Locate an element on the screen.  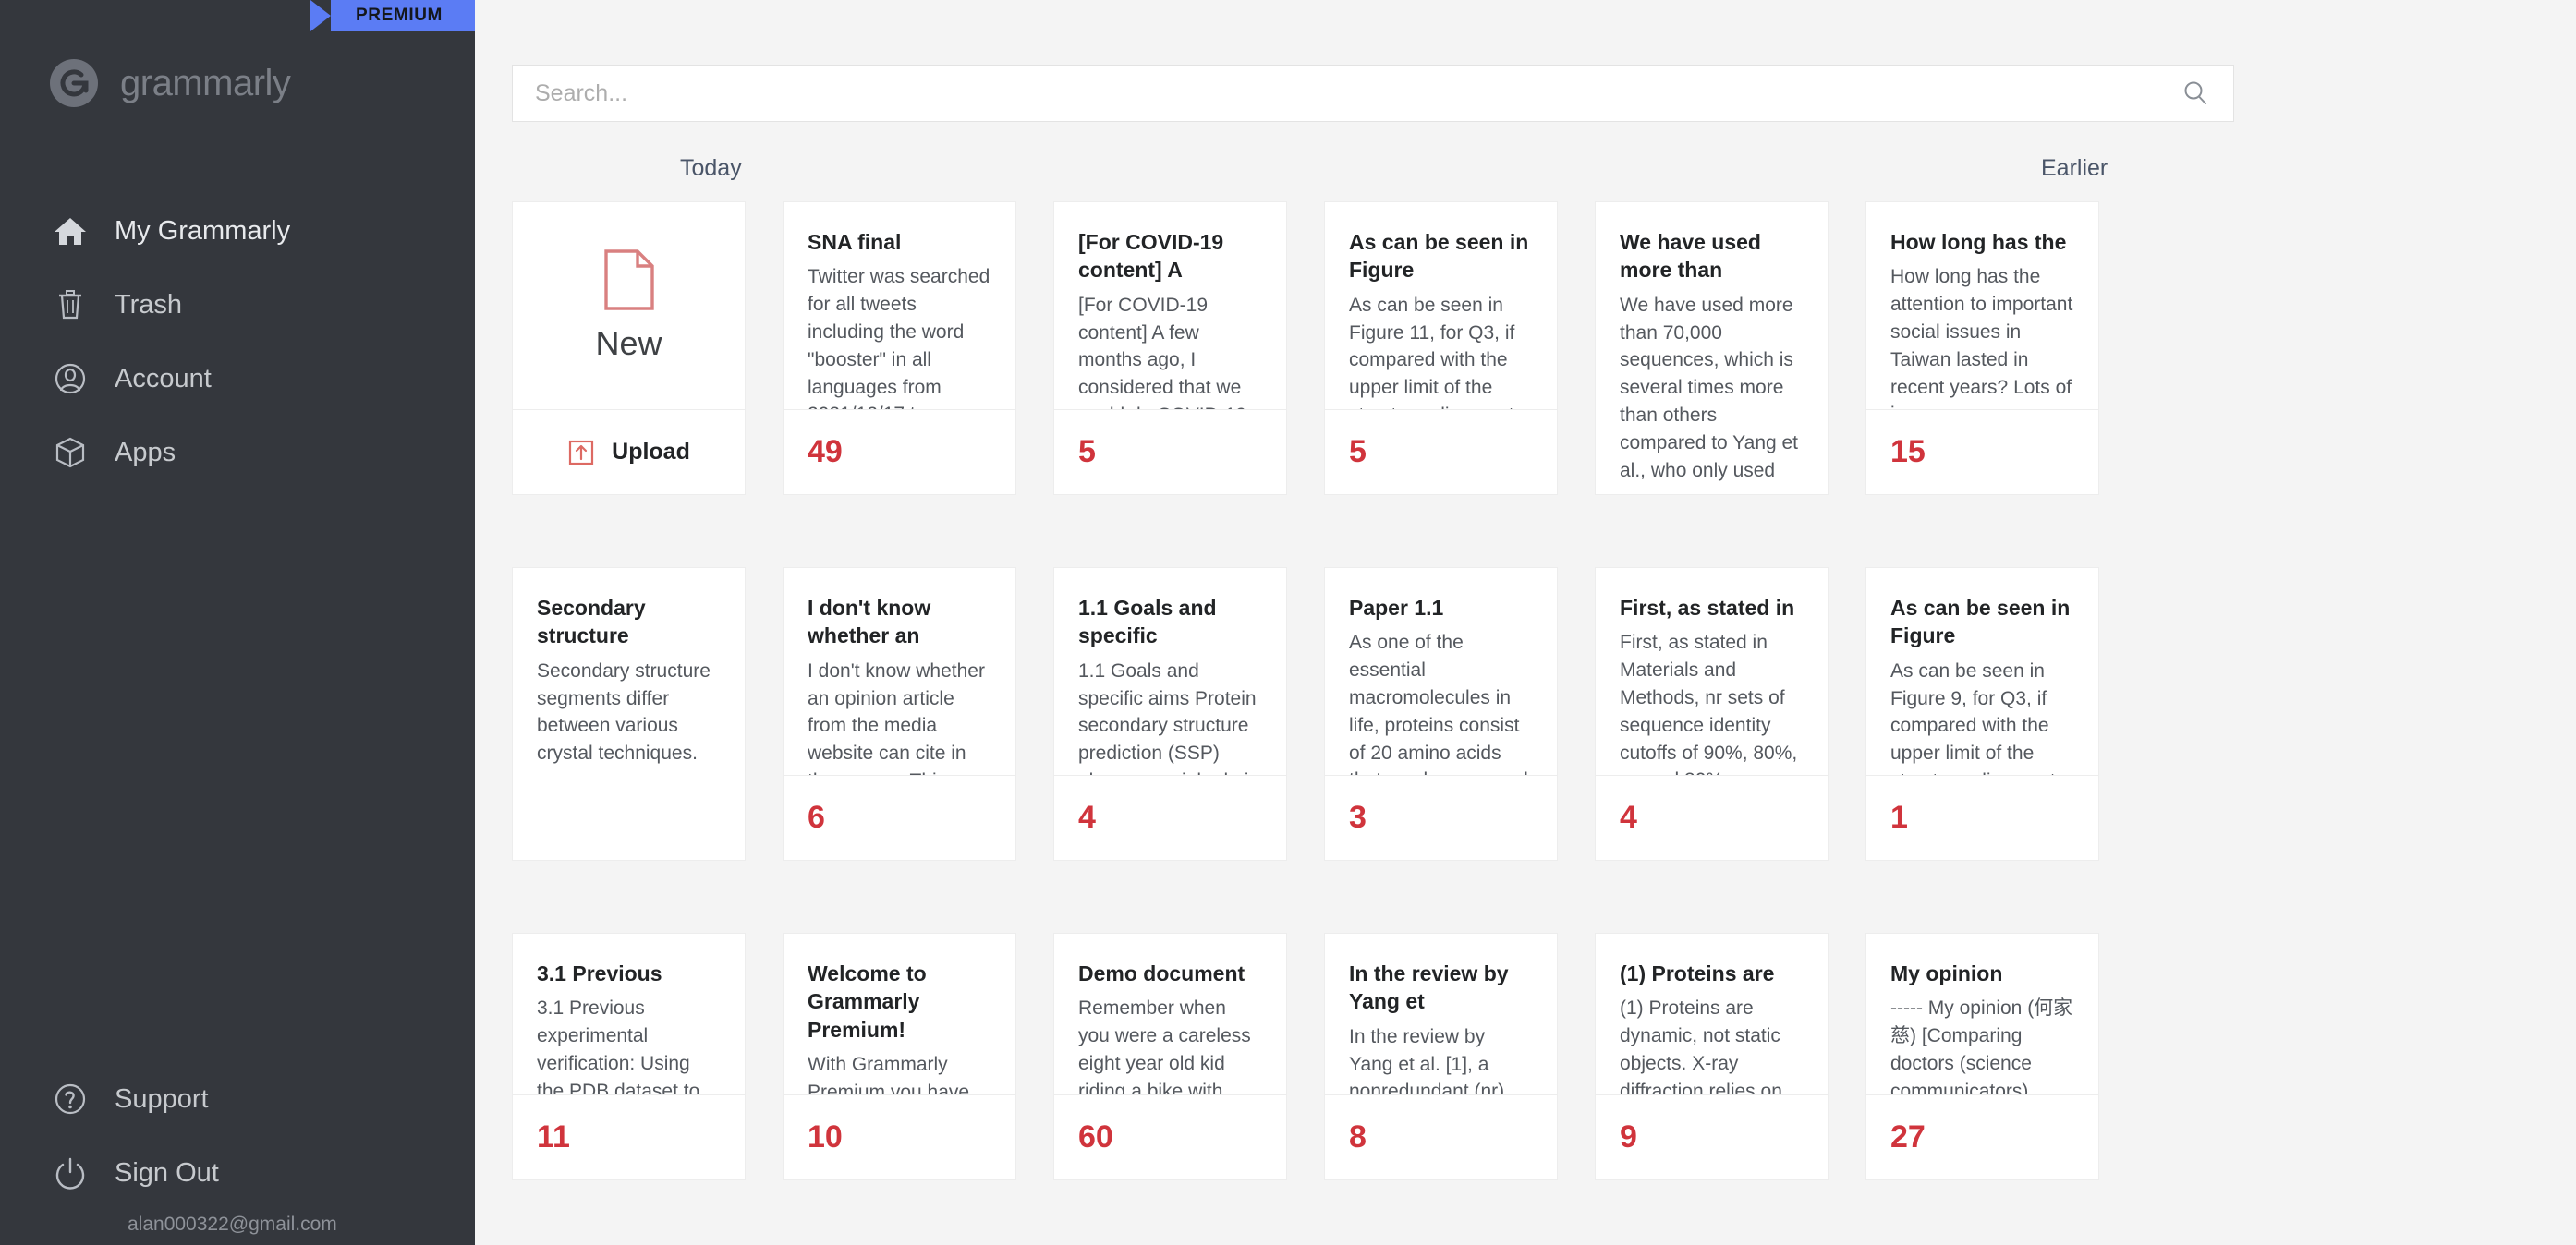
search-bar is located at coordinates (1373, 94).